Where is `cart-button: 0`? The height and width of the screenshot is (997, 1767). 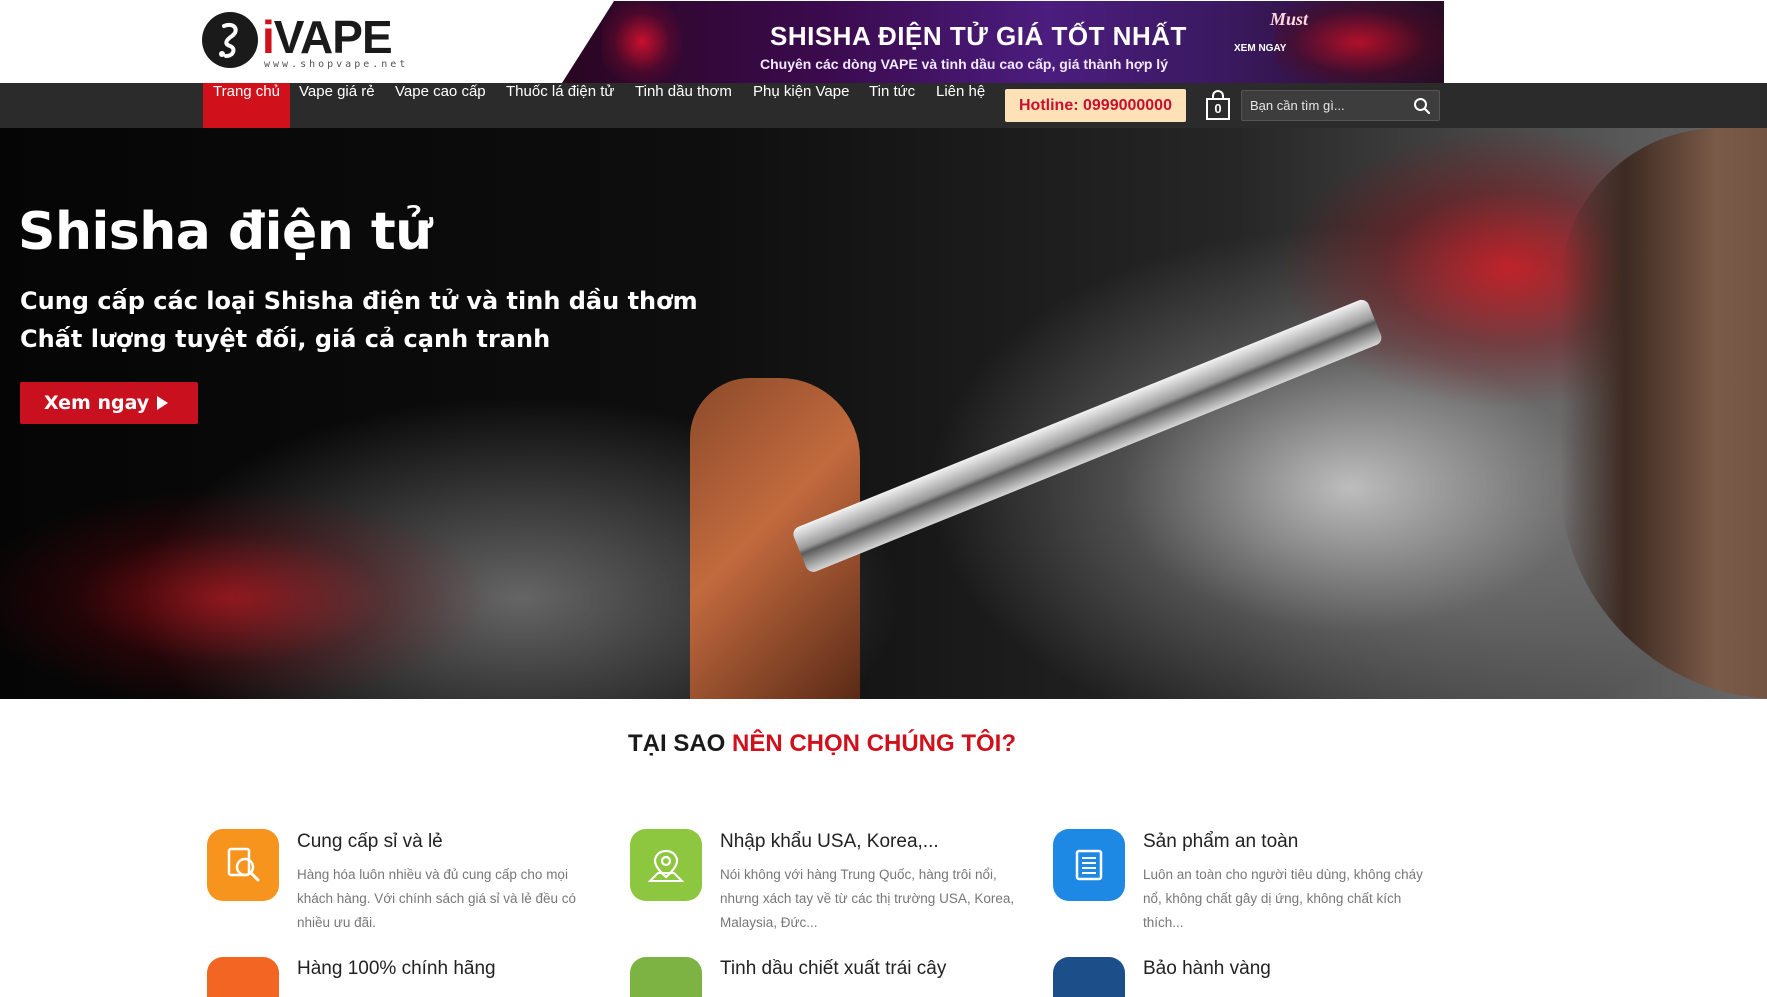 cart-button: 0 is located at coordinates (1218, 105).